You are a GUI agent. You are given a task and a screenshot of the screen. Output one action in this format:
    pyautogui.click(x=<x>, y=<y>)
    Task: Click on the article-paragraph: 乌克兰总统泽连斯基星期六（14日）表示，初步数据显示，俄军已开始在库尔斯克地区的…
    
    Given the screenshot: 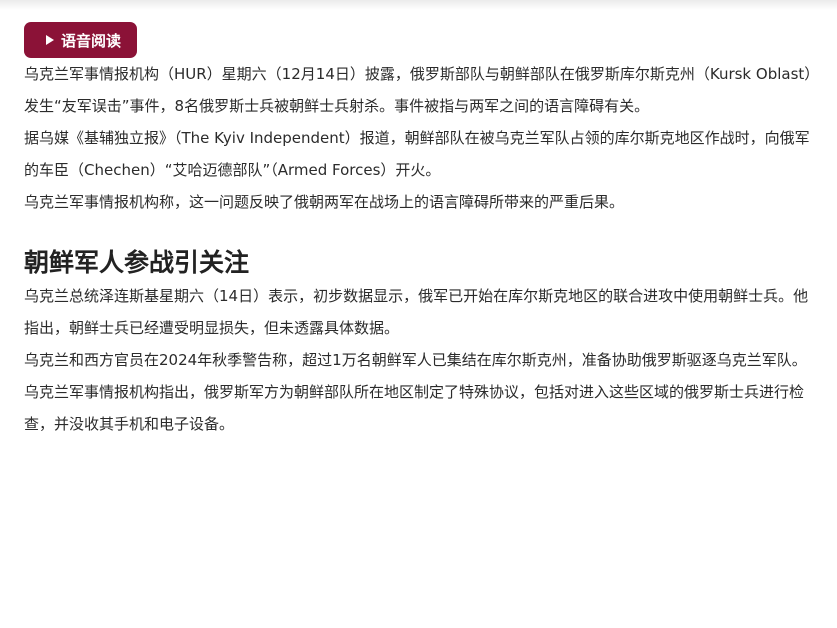 What is the action you would take?
    pyautogui.click(x=416, y=312)
    